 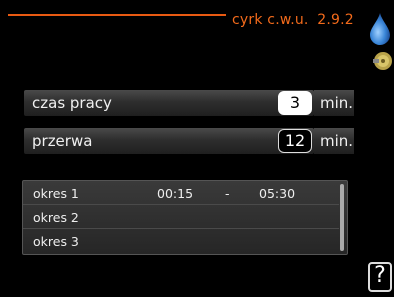 I want to click on schedule-row-period-1: okres 1 00:15 - 05:30, so click(x=181, y=193).